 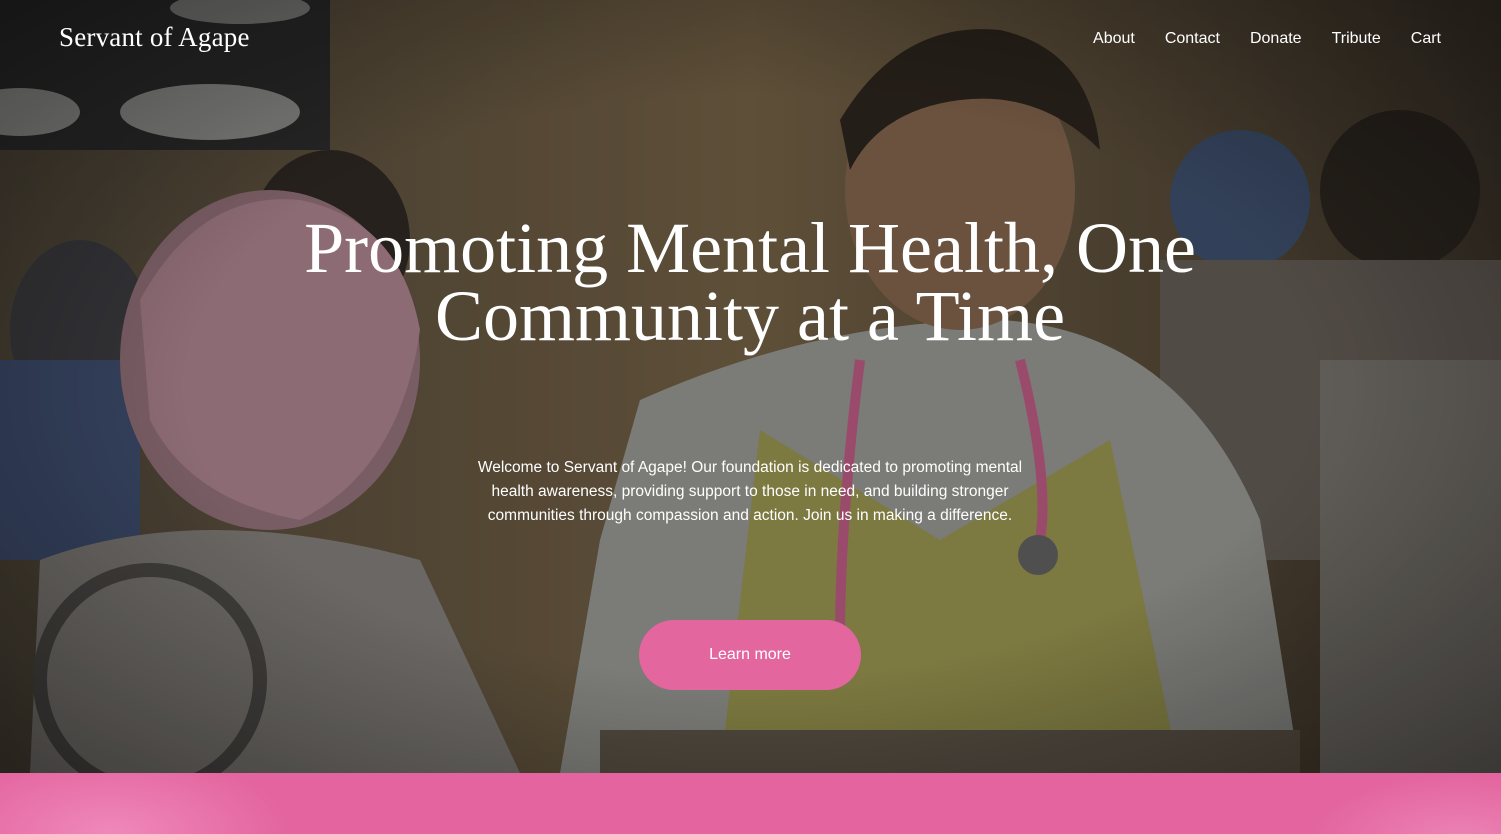 What do you see at coordinates (750, 803) in the screenshot?
I see `next-section-band` at bounding box center [750, 803].